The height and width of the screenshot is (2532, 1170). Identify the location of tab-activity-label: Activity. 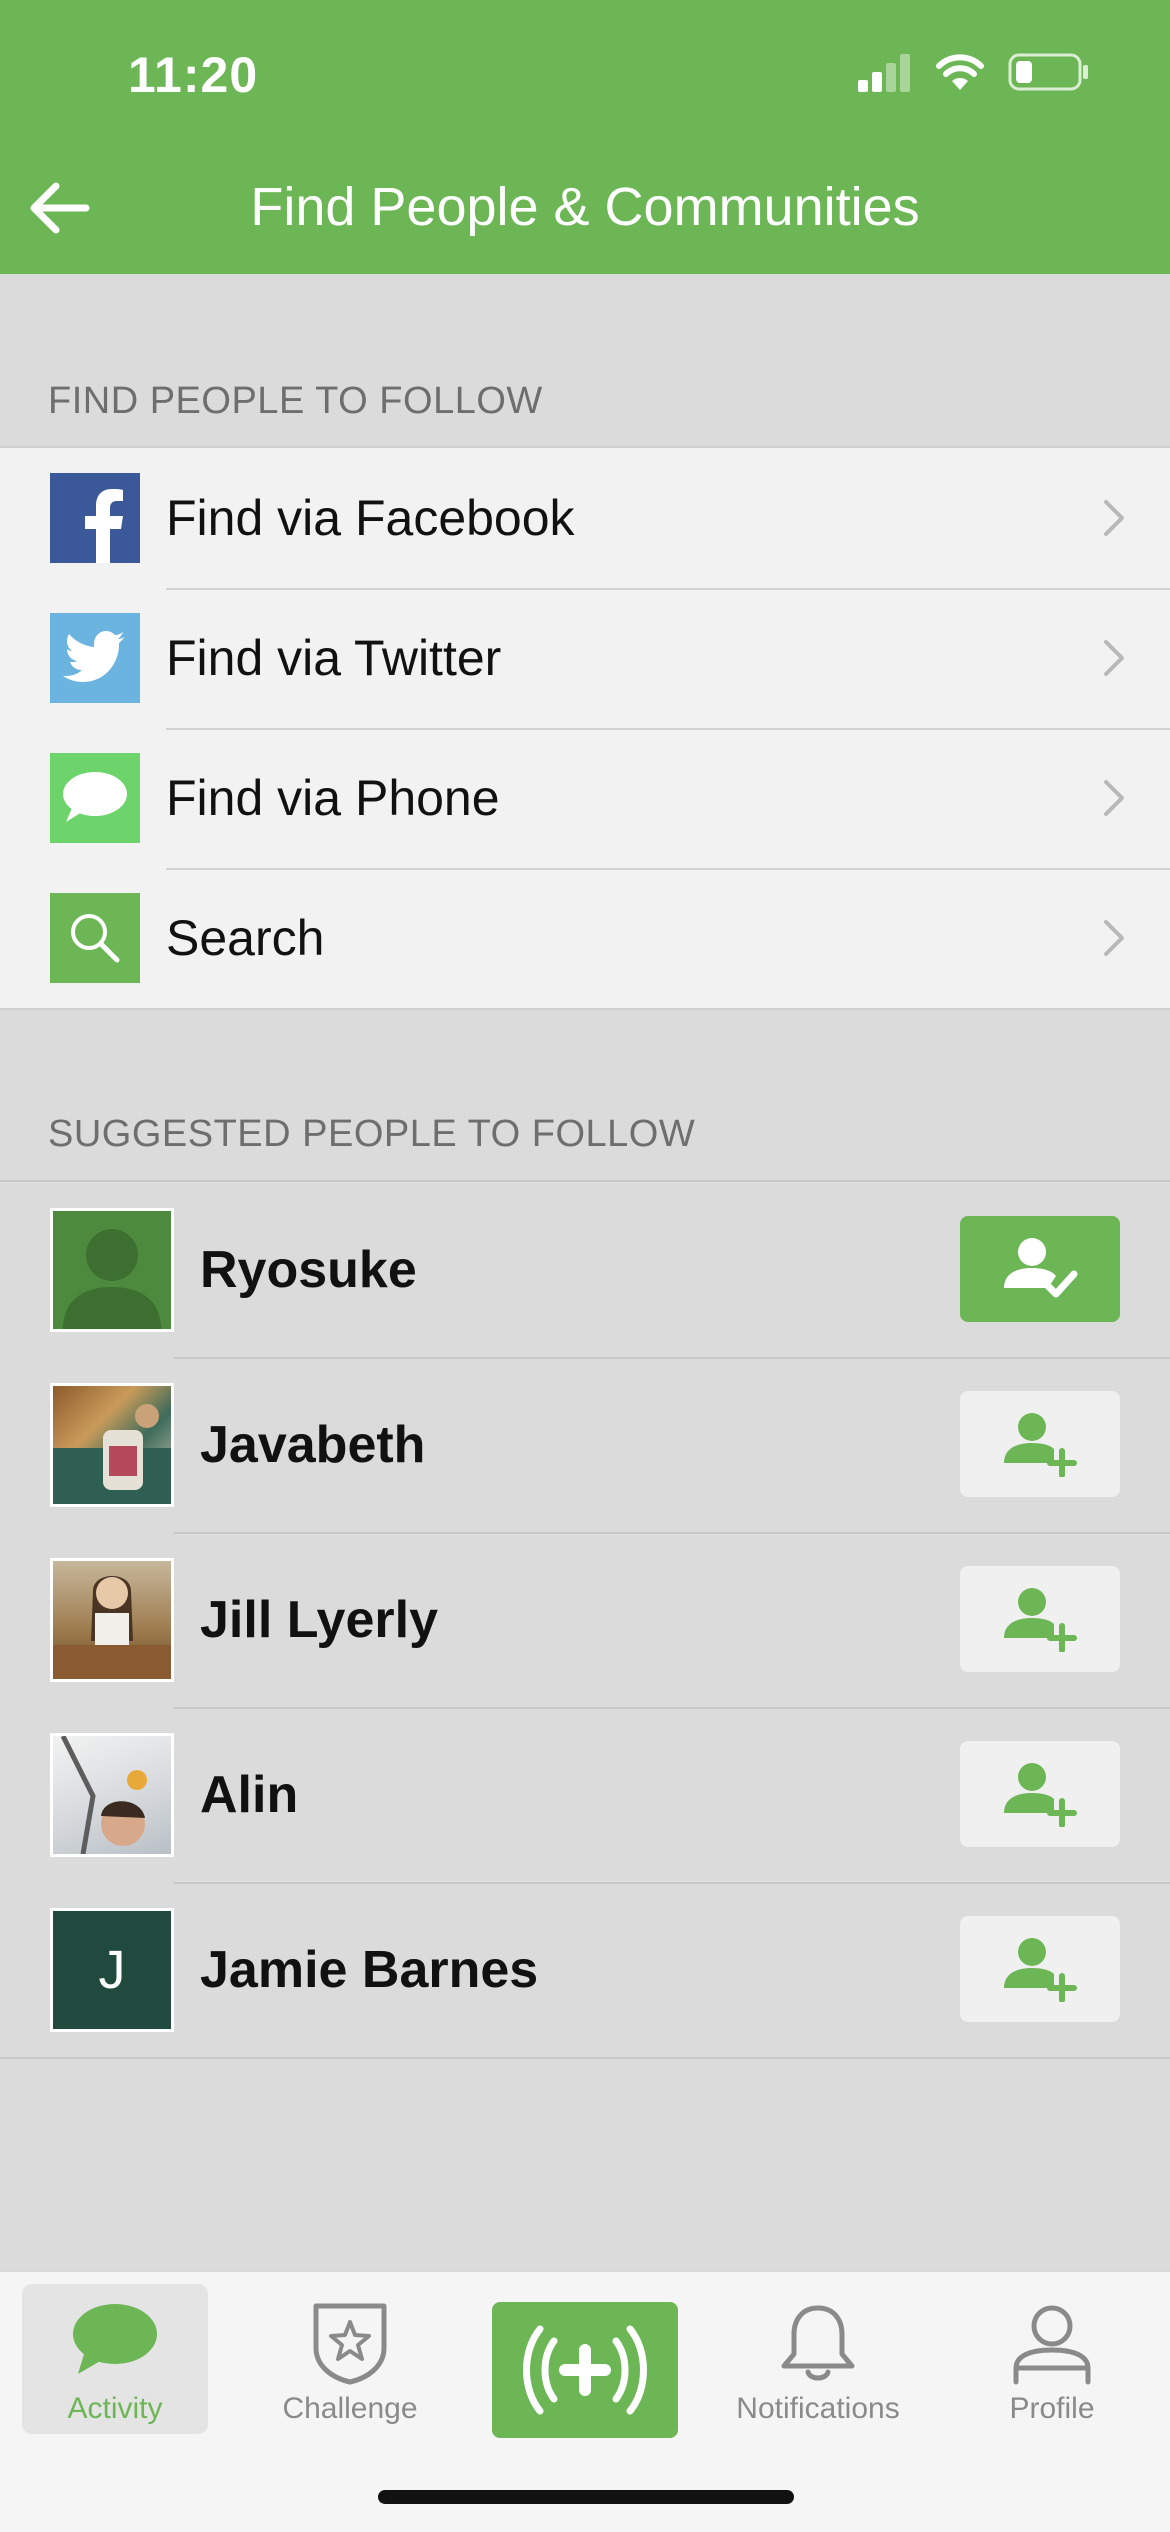
(115, 2408).